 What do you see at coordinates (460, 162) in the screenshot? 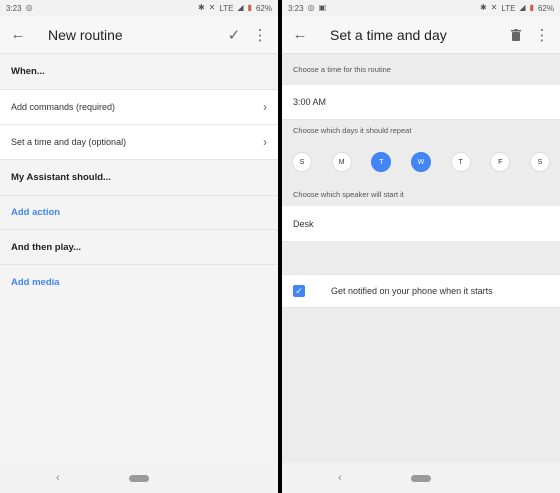
I see `day-thursday: T` at bounding box center [460, 162].